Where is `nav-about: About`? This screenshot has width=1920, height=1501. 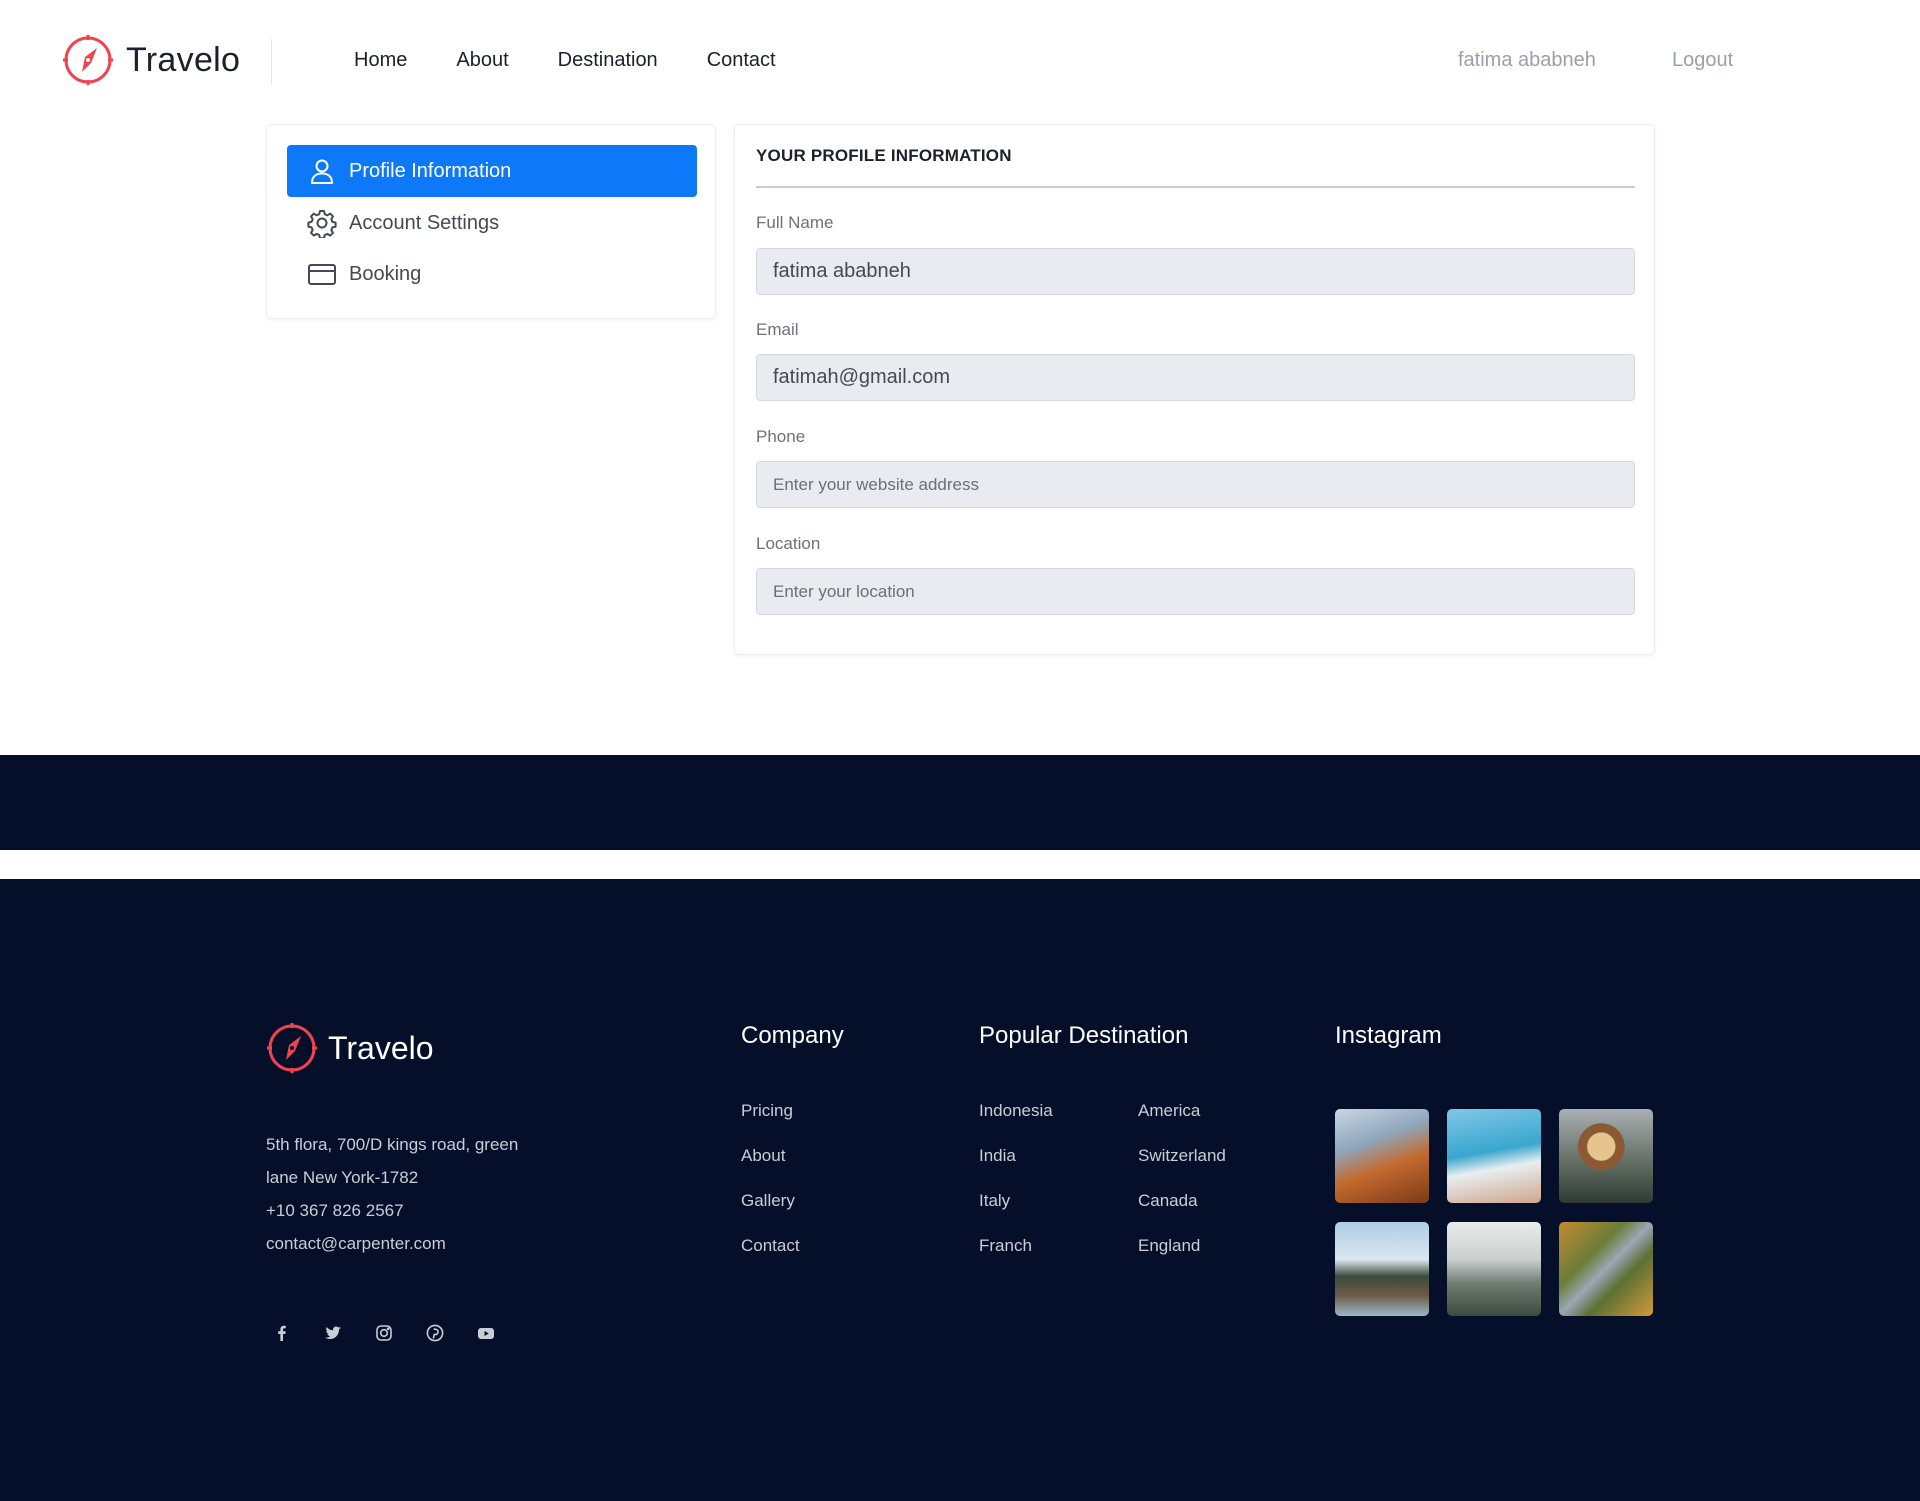
nav-about: About is located at coordinates (482, 60).